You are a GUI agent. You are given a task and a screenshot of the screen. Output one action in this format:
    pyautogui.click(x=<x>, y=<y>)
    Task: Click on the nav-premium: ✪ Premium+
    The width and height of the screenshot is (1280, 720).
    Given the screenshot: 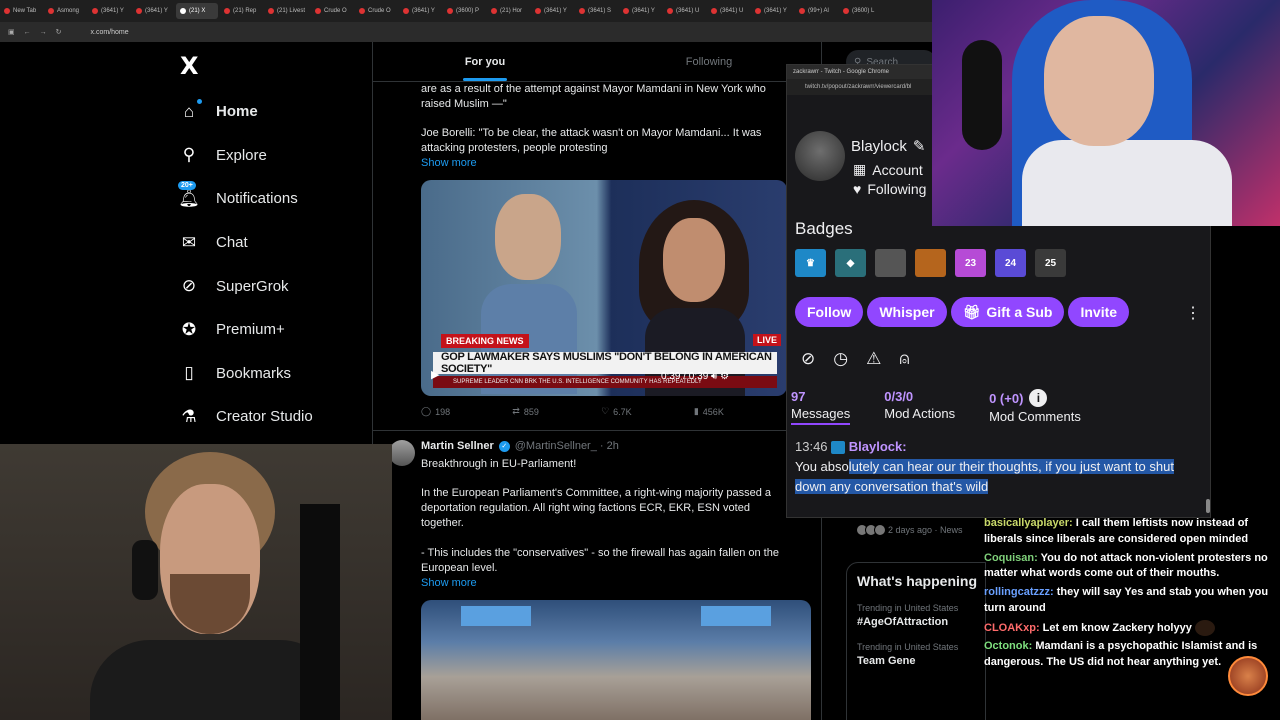 What is the action you would take?
    pyautogui.click(x=245, y=330)
    